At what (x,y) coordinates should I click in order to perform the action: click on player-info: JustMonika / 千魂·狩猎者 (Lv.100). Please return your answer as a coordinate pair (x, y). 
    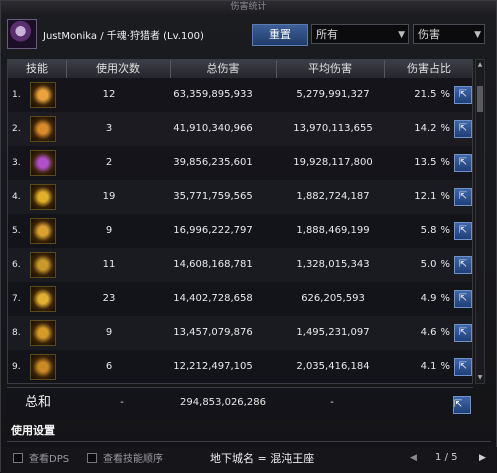
    Looking at the image, I should click on (123, 34).